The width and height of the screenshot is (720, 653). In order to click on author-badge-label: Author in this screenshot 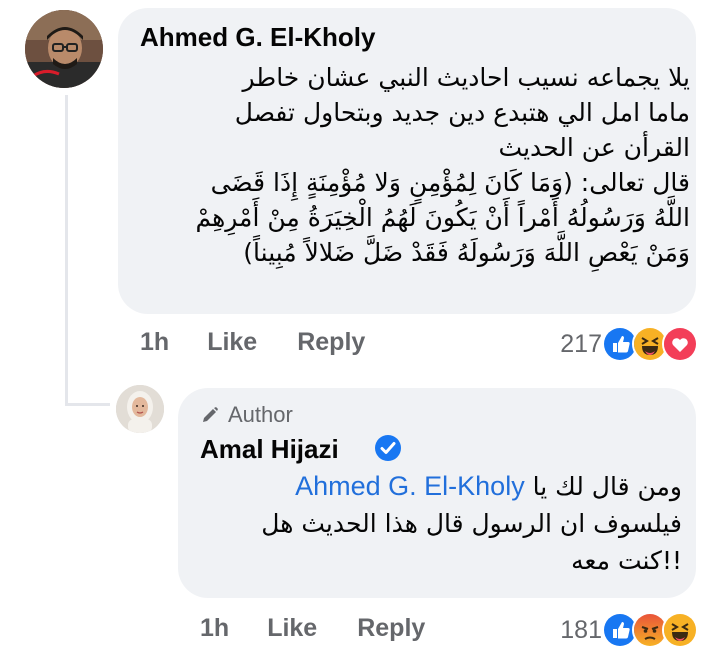, I will do `click(260, 414)`.